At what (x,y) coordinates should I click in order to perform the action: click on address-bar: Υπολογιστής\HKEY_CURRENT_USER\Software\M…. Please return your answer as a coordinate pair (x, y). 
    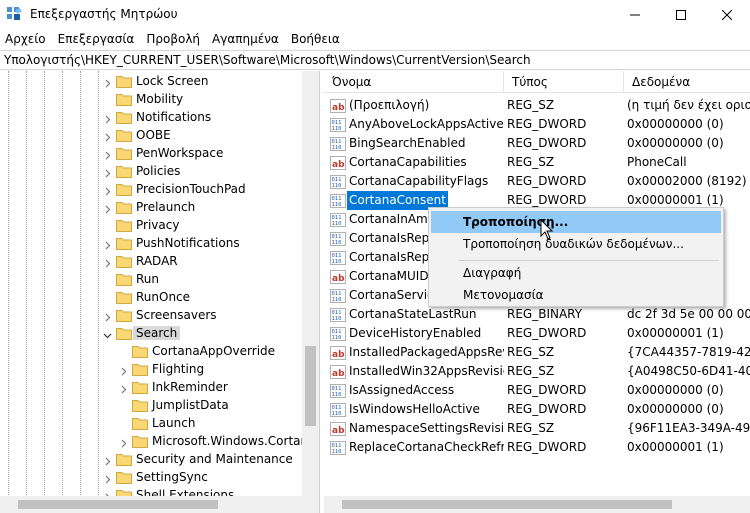
    Looking at the image, I should click on (375, 60).